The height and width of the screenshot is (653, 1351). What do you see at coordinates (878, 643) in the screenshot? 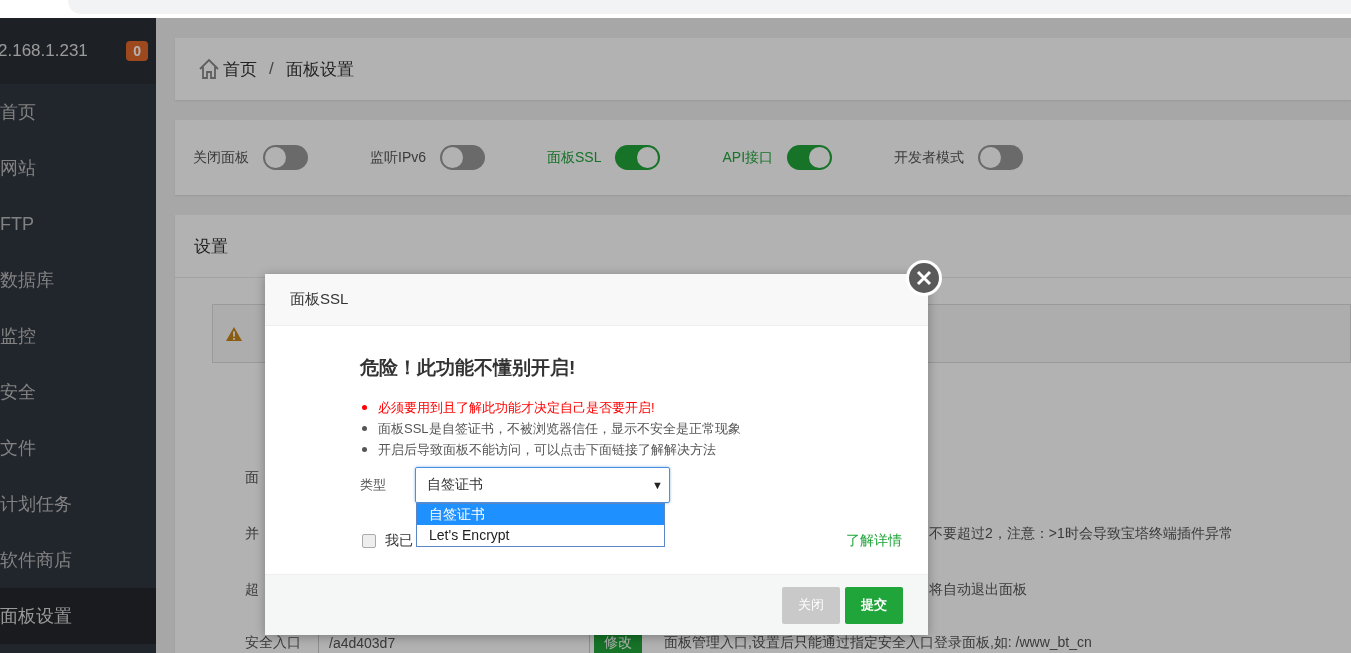
I see `setting-note: 面板管理入口,设置后只能通过指定安全入口登录面板,如: /www_bt_cn` at bounding box center [878, 643].